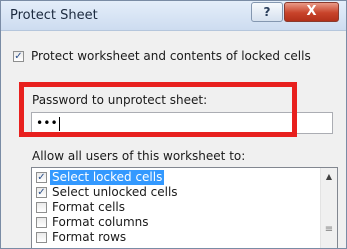 This screenshot has height=249, width=347. What do you see at coordinates (89, 207) in the screenshot?
I see `list-item-label: Format cells` at bounding box center [89, 207].